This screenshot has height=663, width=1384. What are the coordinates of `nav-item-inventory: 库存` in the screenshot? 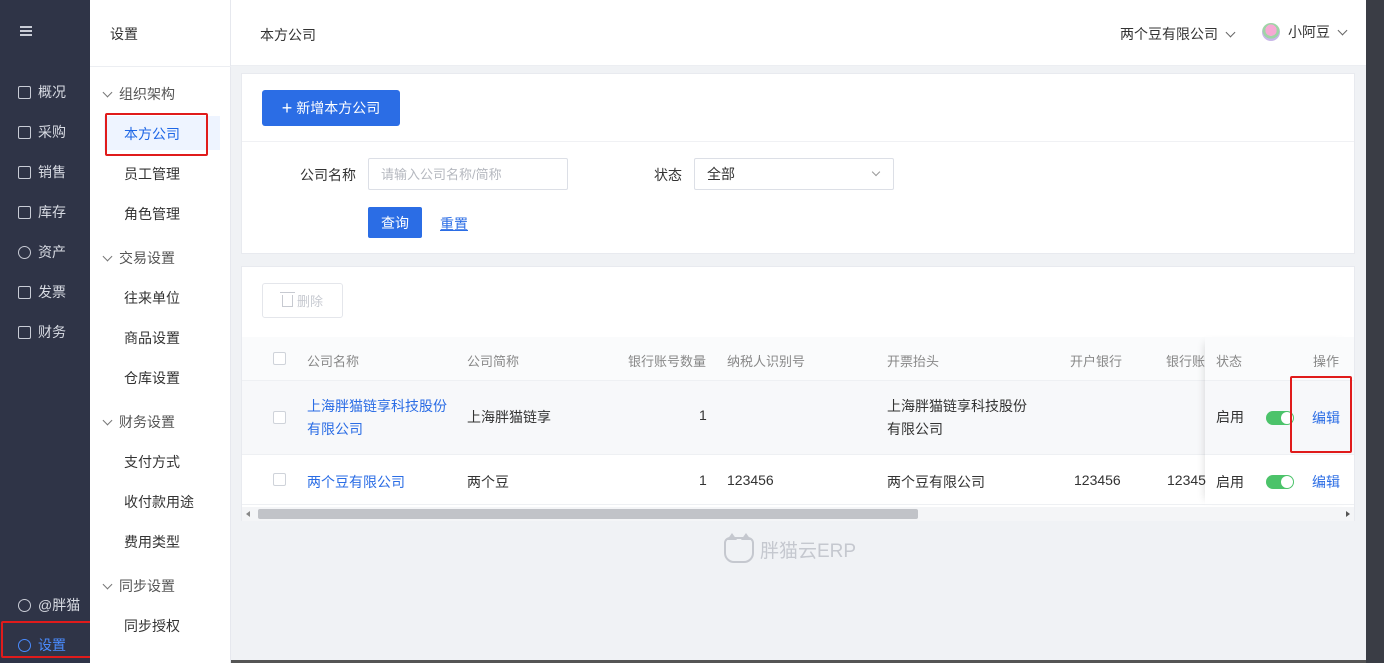 It's located at (45, 212).